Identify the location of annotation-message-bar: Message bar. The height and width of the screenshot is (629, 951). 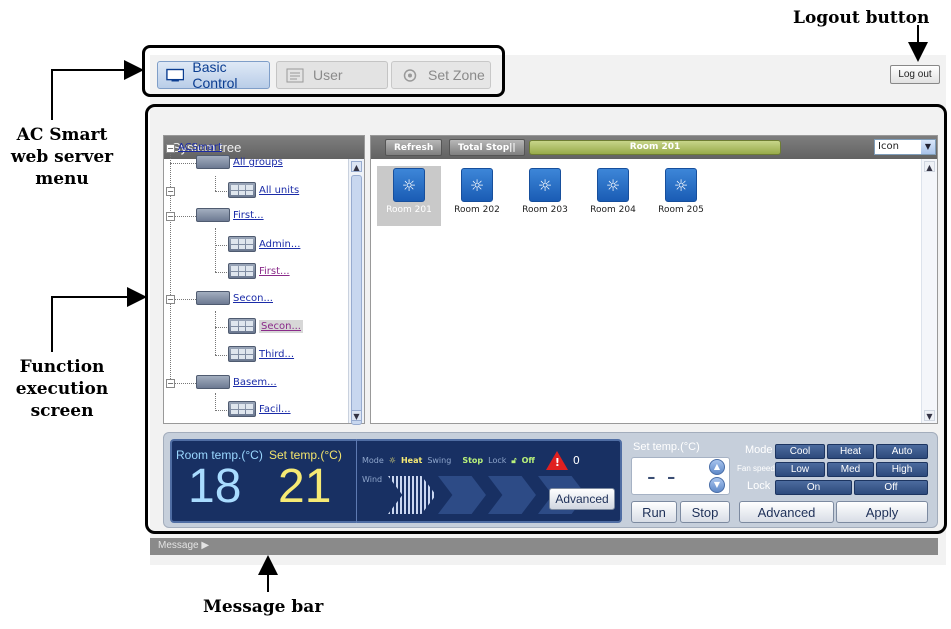
(263, 607).